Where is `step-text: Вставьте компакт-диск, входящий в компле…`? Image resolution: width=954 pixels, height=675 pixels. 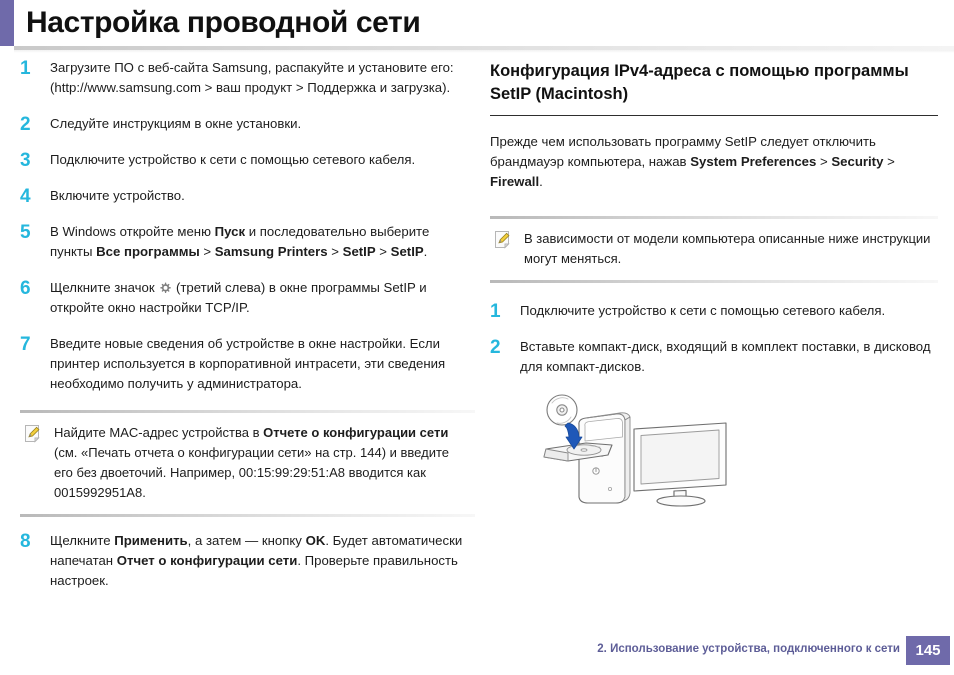 step-text: Вставьте компакт-диск, входящий в компле… is located at coordinates (725, 356).